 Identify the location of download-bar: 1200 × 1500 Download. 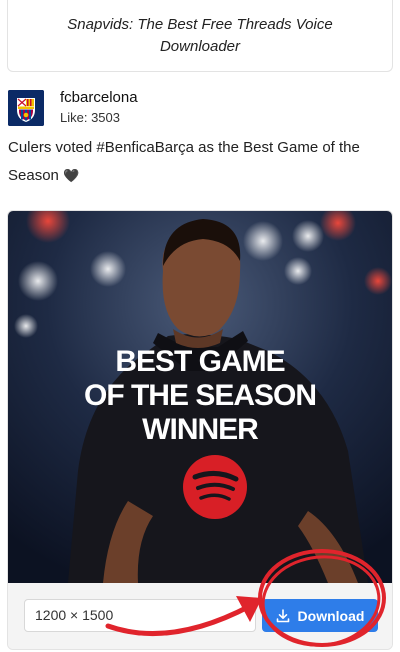
(200, 616).